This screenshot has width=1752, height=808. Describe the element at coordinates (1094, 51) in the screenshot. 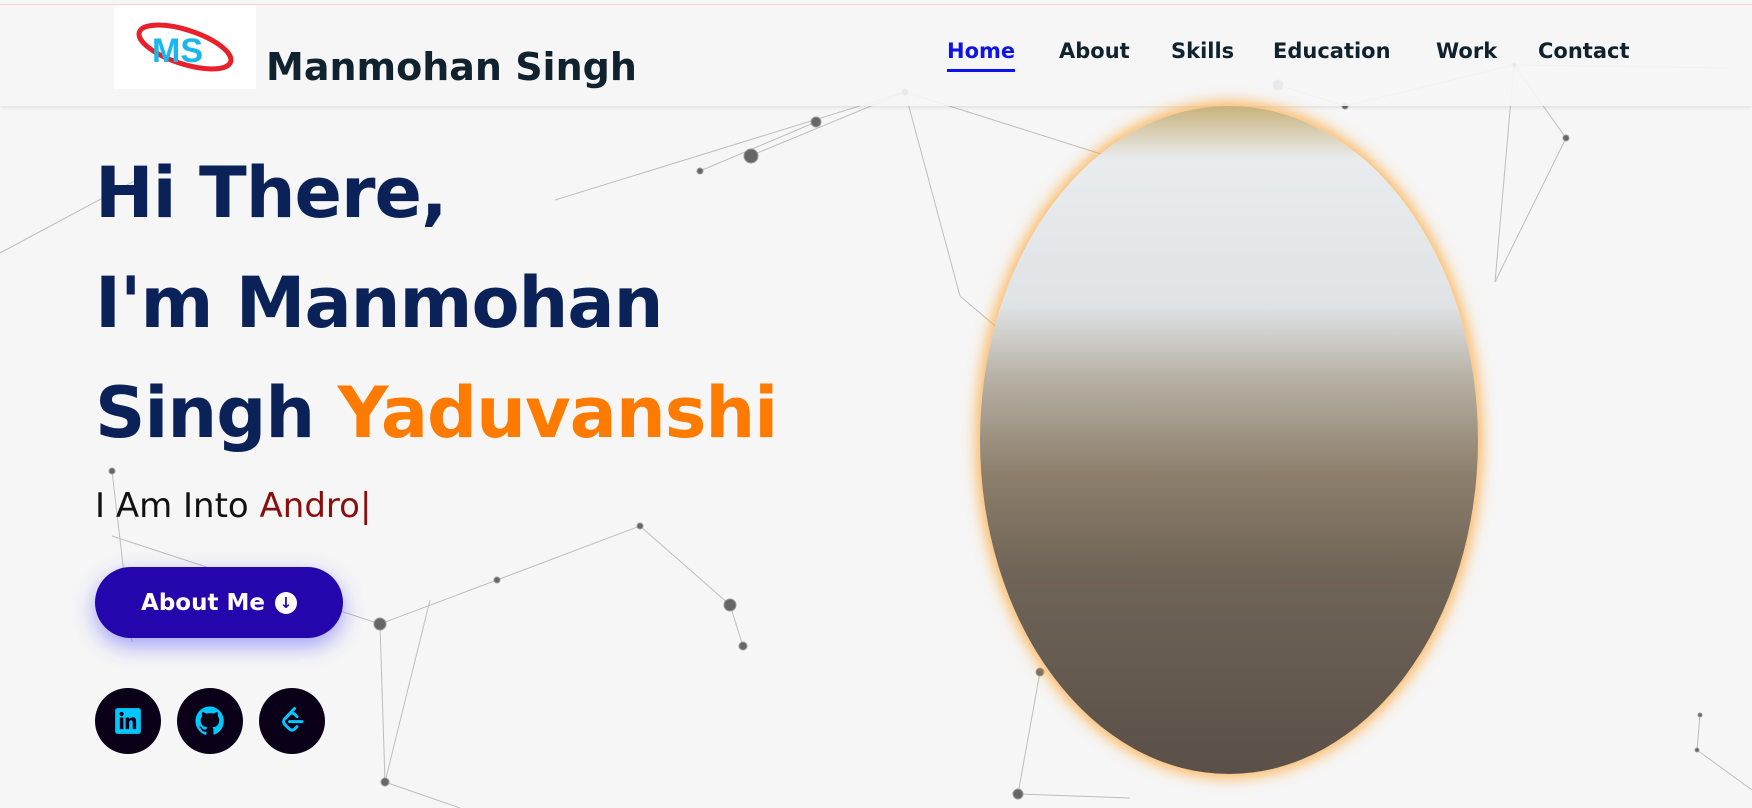

I see `nav-about: About` at that location.